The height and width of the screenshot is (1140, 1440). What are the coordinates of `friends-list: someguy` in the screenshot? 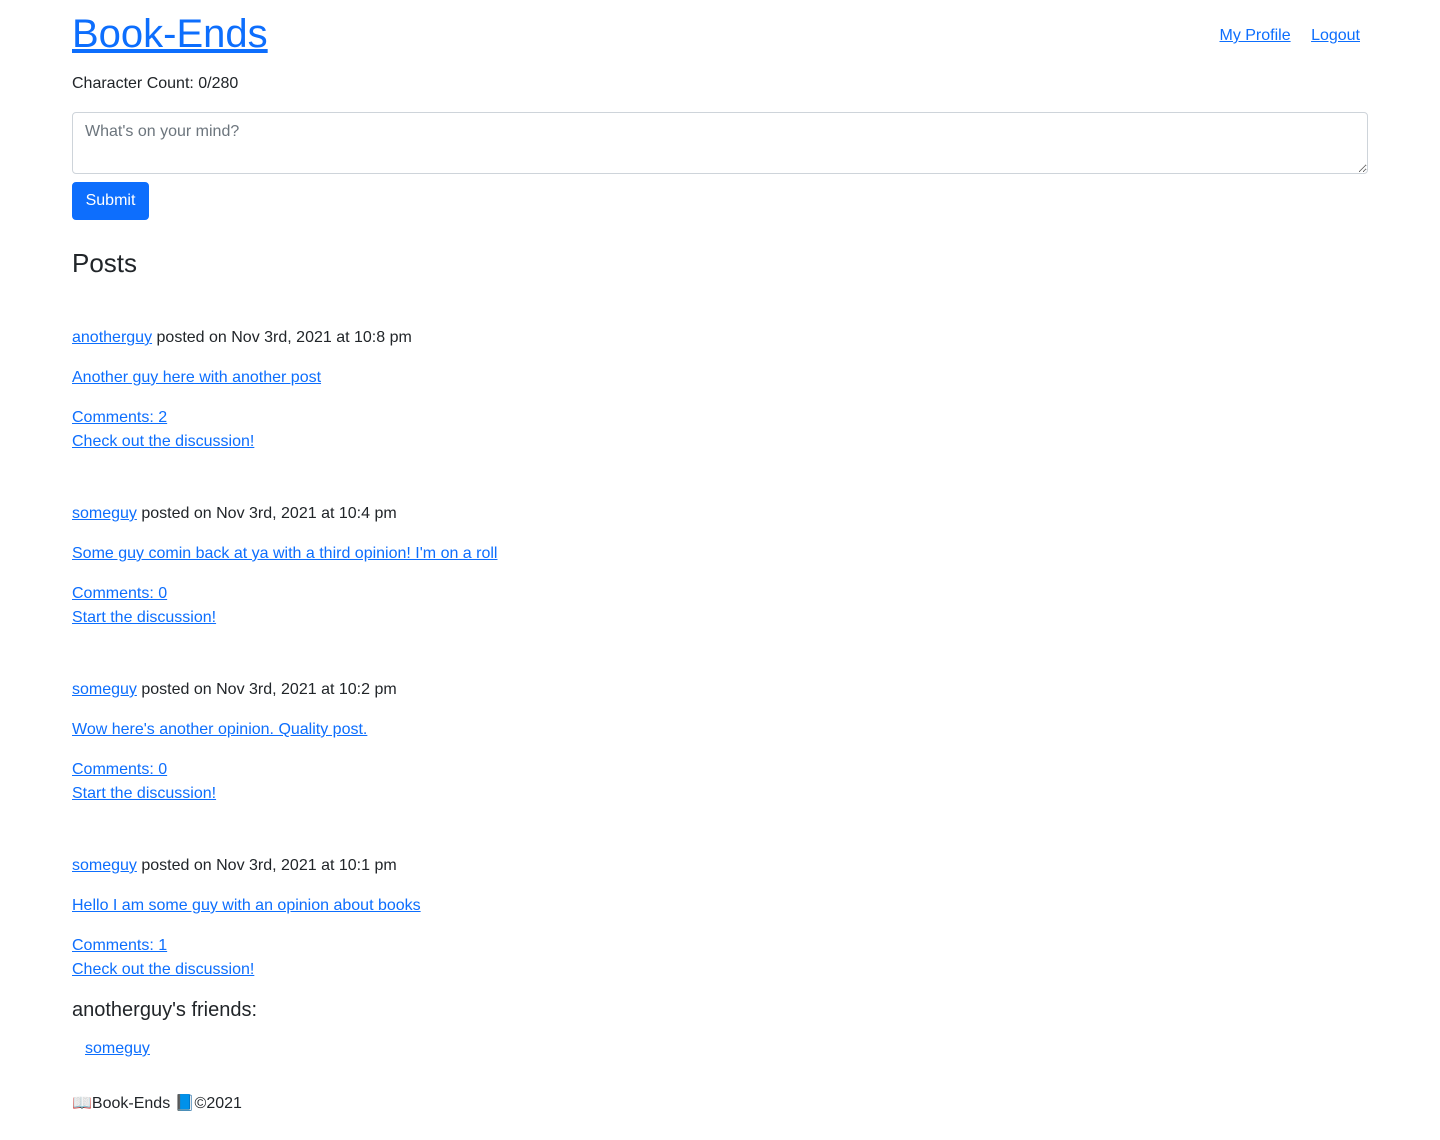 It's located at (117, 1049).